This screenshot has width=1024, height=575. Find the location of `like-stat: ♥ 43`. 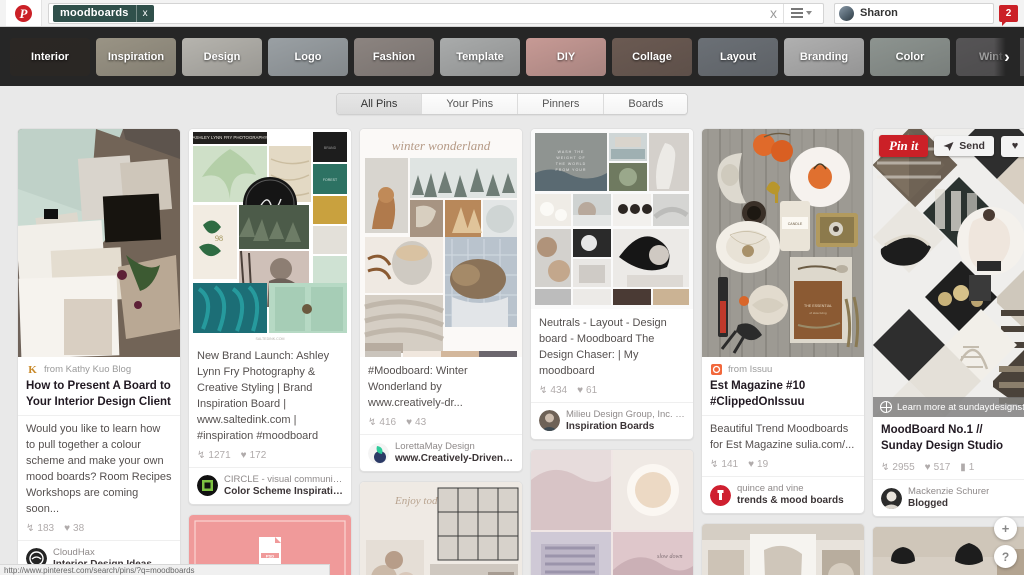

like-stat: ♥ 43 is located at coordinates (416, 422).